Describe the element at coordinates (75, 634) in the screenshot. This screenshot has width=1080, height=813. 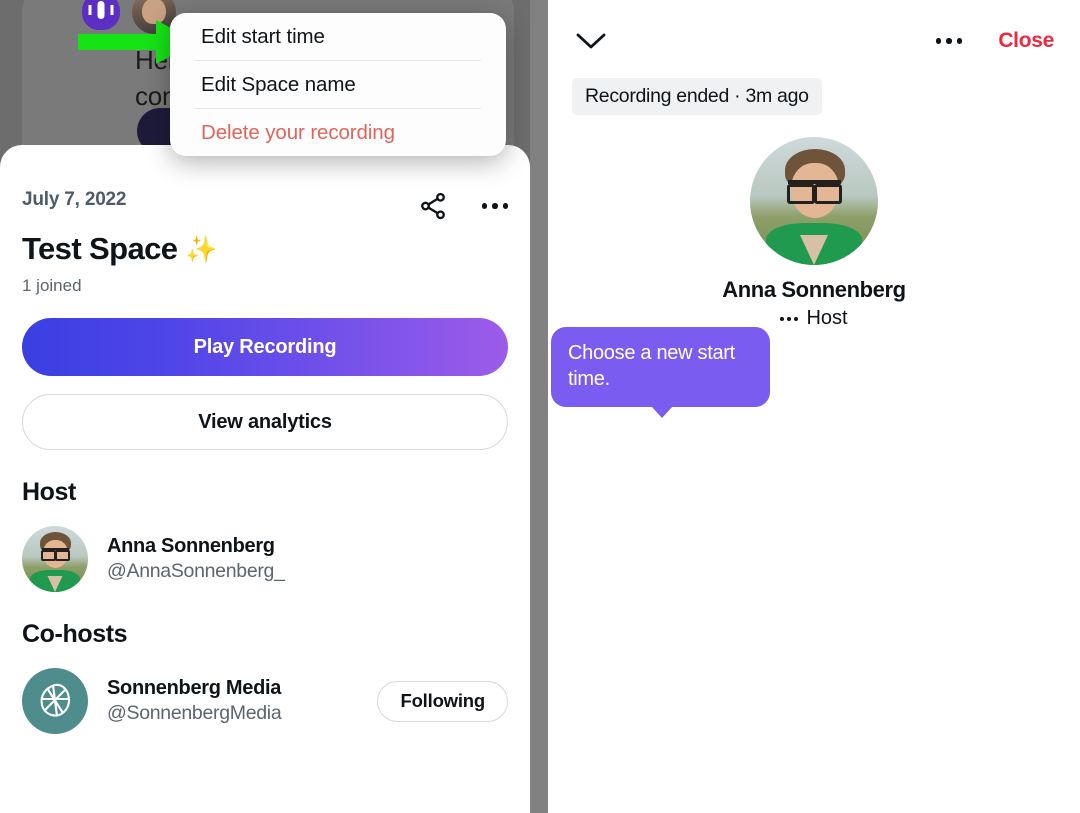
I see `cohosts-section-heading: Co-hosts` at that location.